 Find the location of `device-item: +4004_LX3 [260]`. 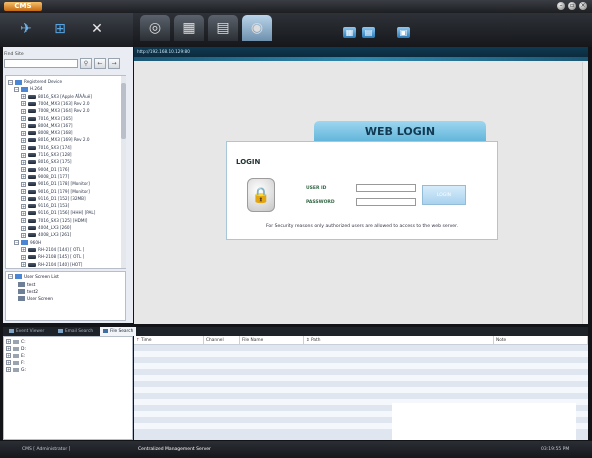

device-item: +4004_LX3 [260] is located at coordinates (46, 227).